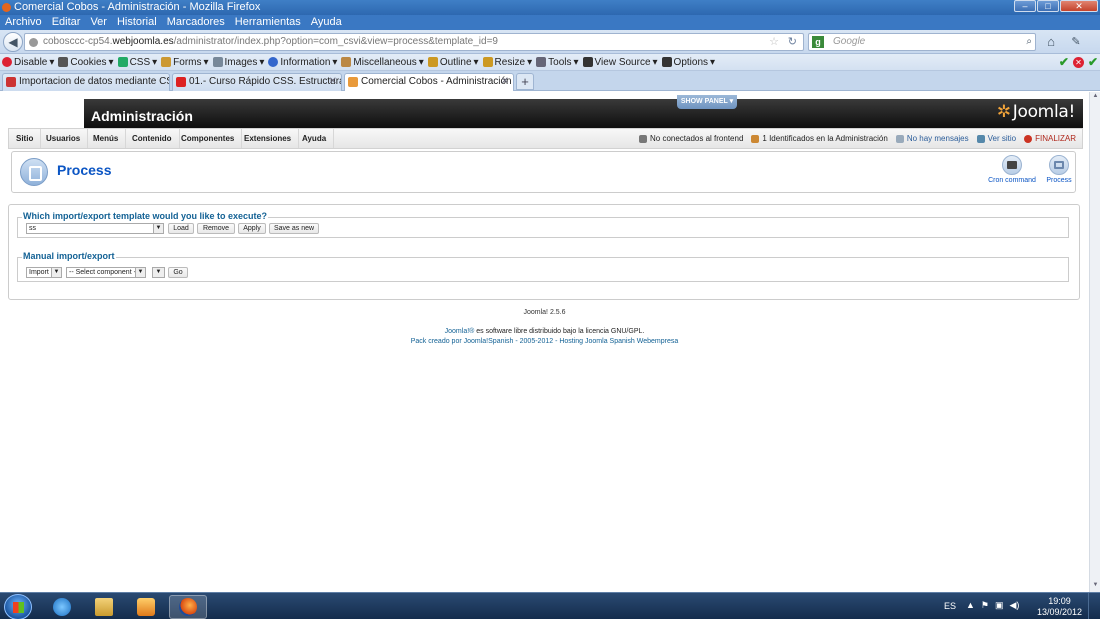 This screenshot has height=619, width=1100. Describe the element at coordinates (268, 138) in the screenshot. I see `menu-extensiones: Extensiones` at that location.